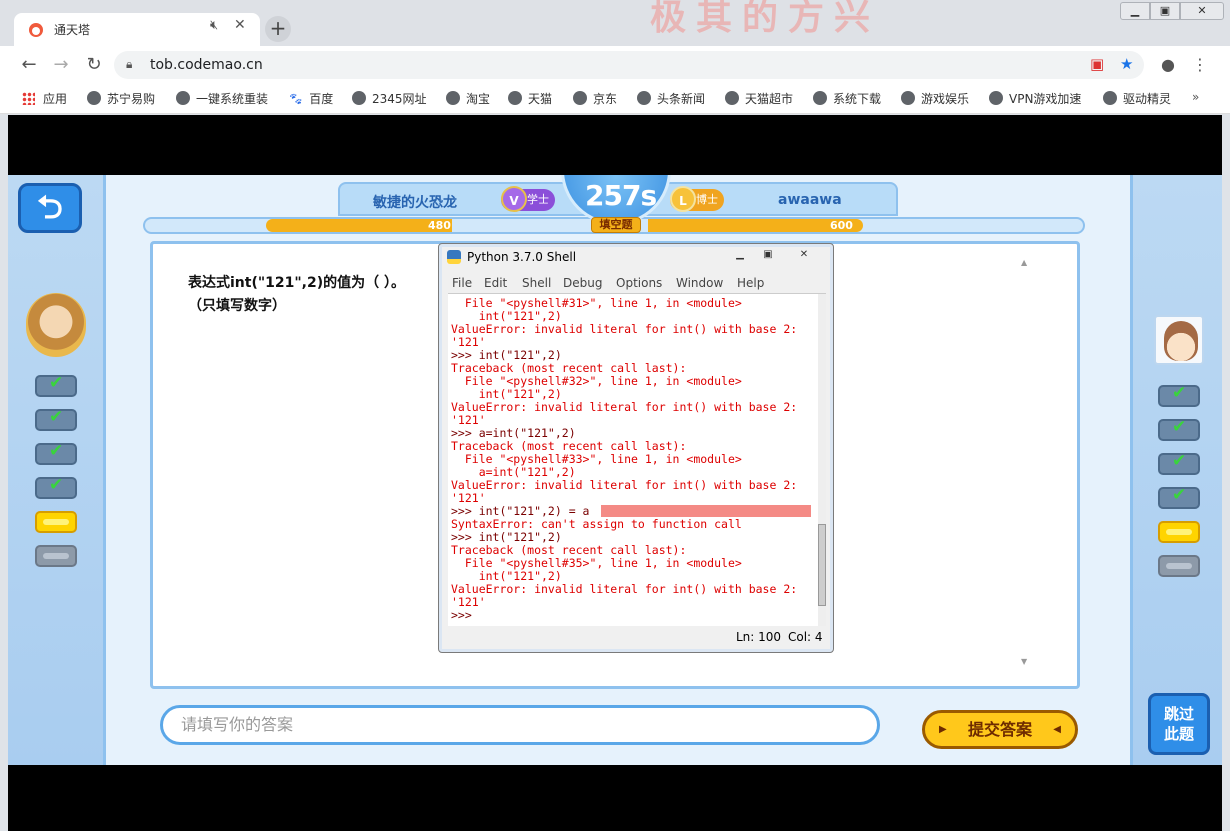  Describe the element at coordinates (137, 29) in the screenshot. I see `browser-tab: 通天塔 🔇︎ ✕` at that location.